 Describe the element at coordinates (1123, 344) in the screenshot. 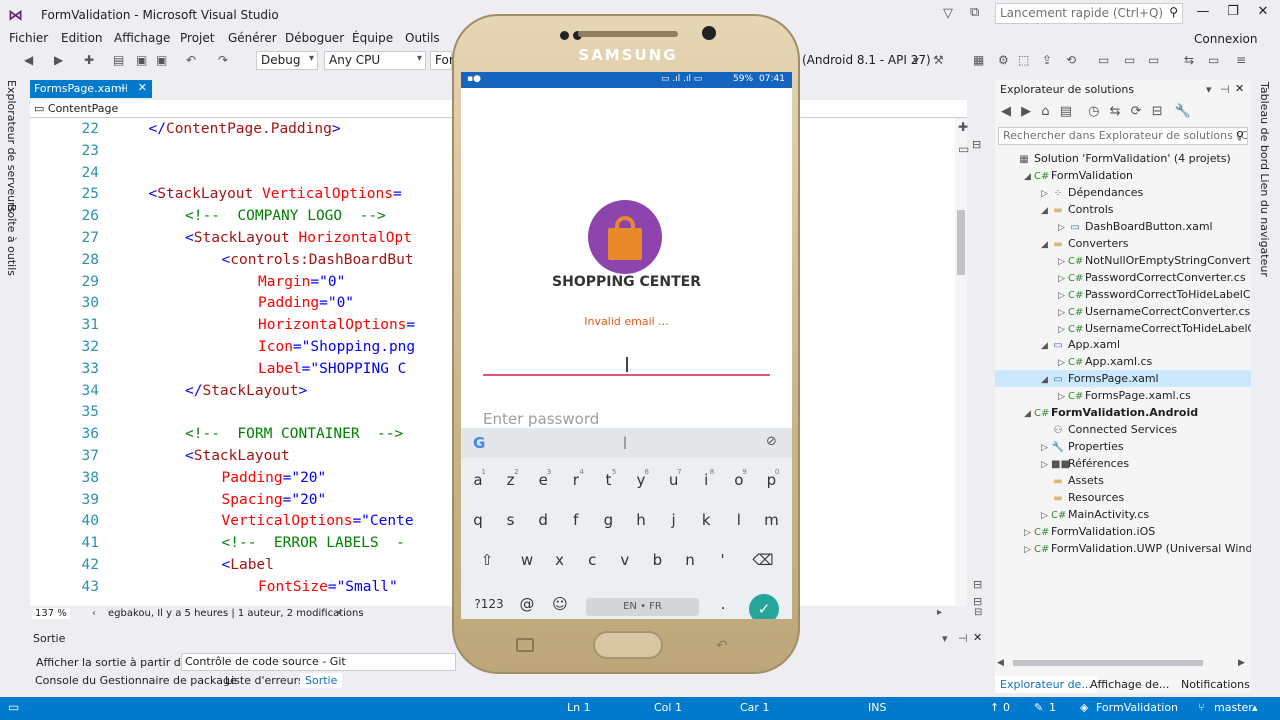

I see `tree-item: ◢ ▭ App.xaml` at that location.